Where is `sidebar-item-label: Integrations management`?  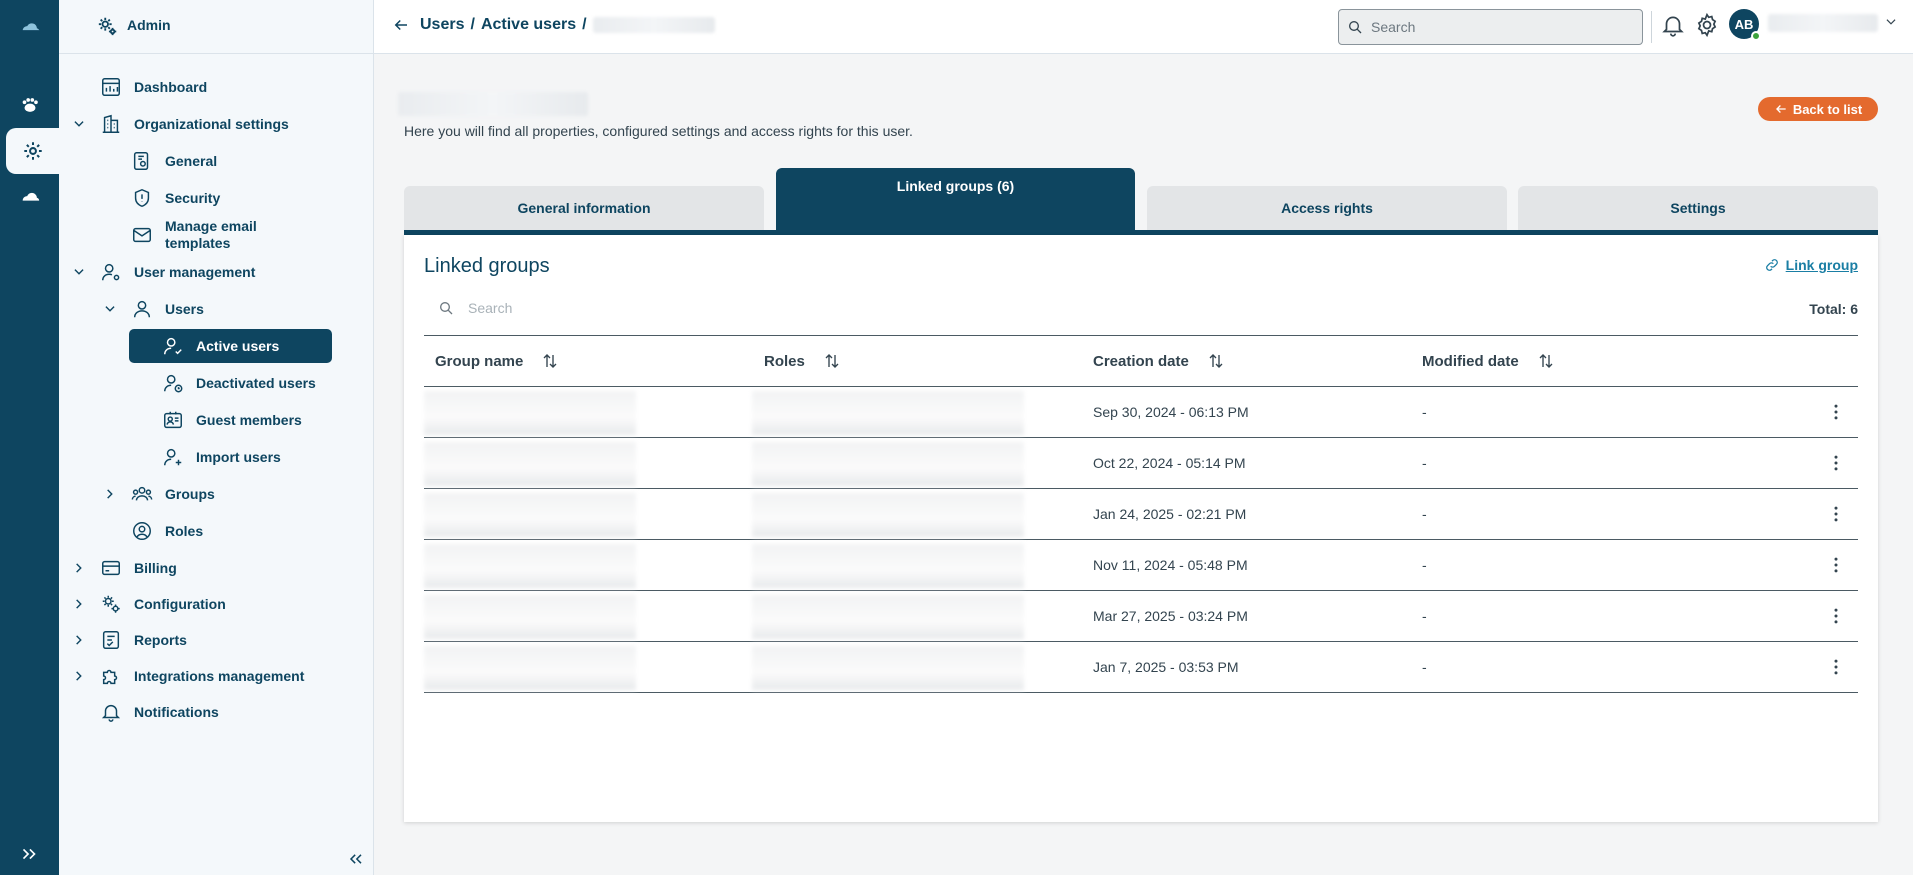
sidebar-item-label: Integrations management is located at coordinates (219, 675).